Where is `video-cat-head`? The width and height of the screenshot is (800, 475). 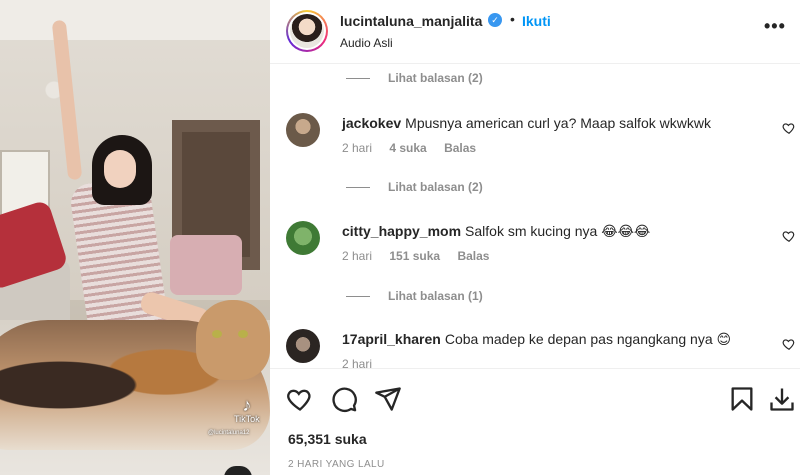 video-cat-head is located at coordinates (233, 340).